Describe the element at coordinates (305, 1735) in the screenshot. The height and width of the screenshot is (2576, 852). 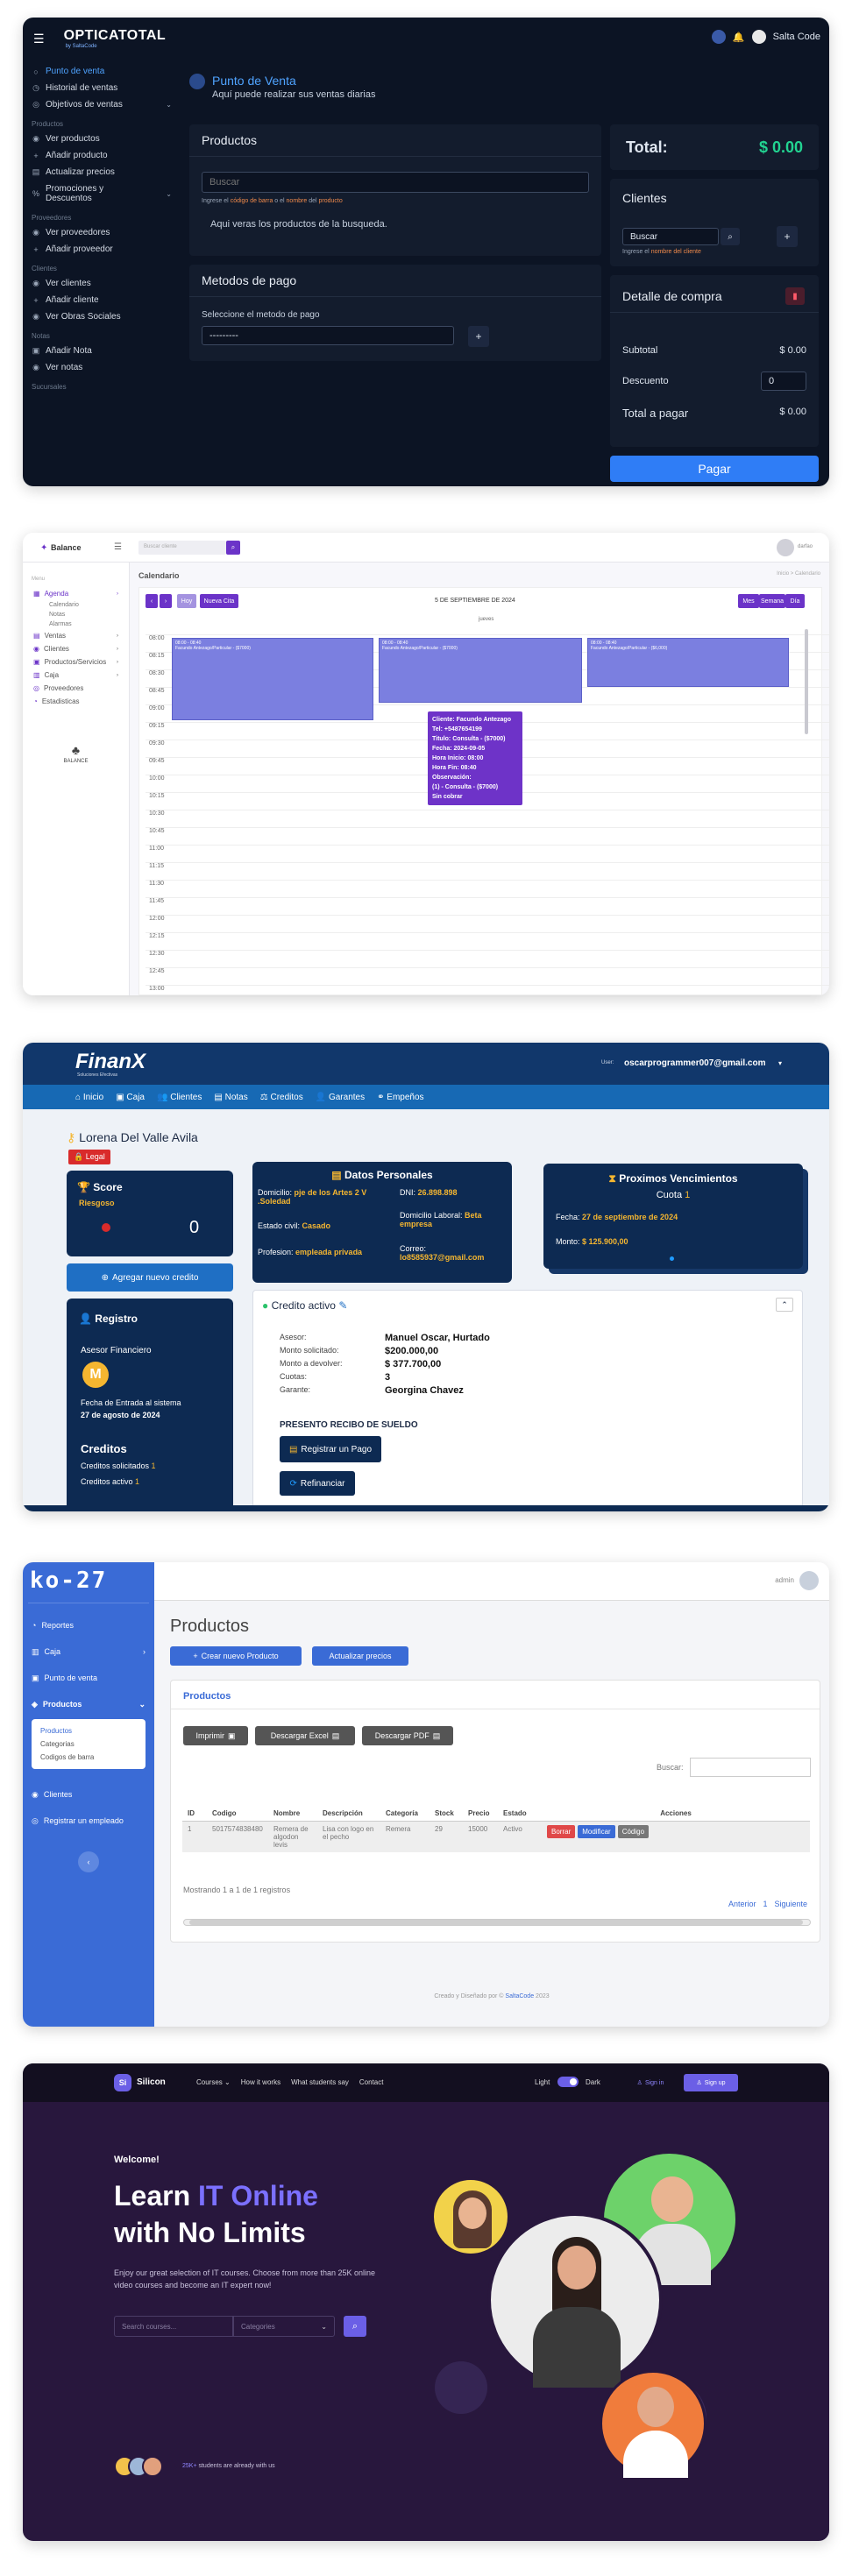
I see `excel-button: Descargar Excel ▤` at that location.